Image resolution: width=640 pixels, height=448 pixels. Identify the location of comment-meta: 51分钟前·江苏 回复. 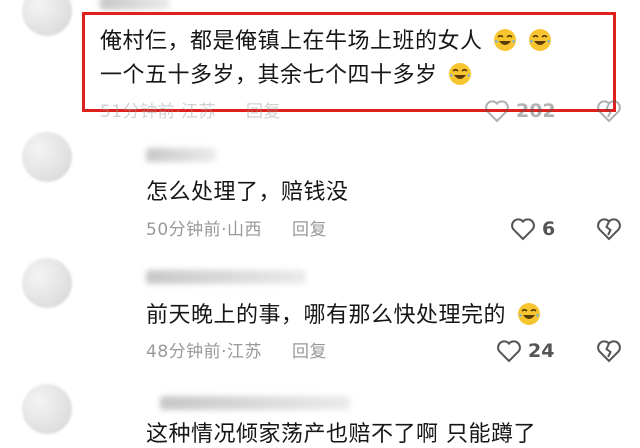
(190, 112).